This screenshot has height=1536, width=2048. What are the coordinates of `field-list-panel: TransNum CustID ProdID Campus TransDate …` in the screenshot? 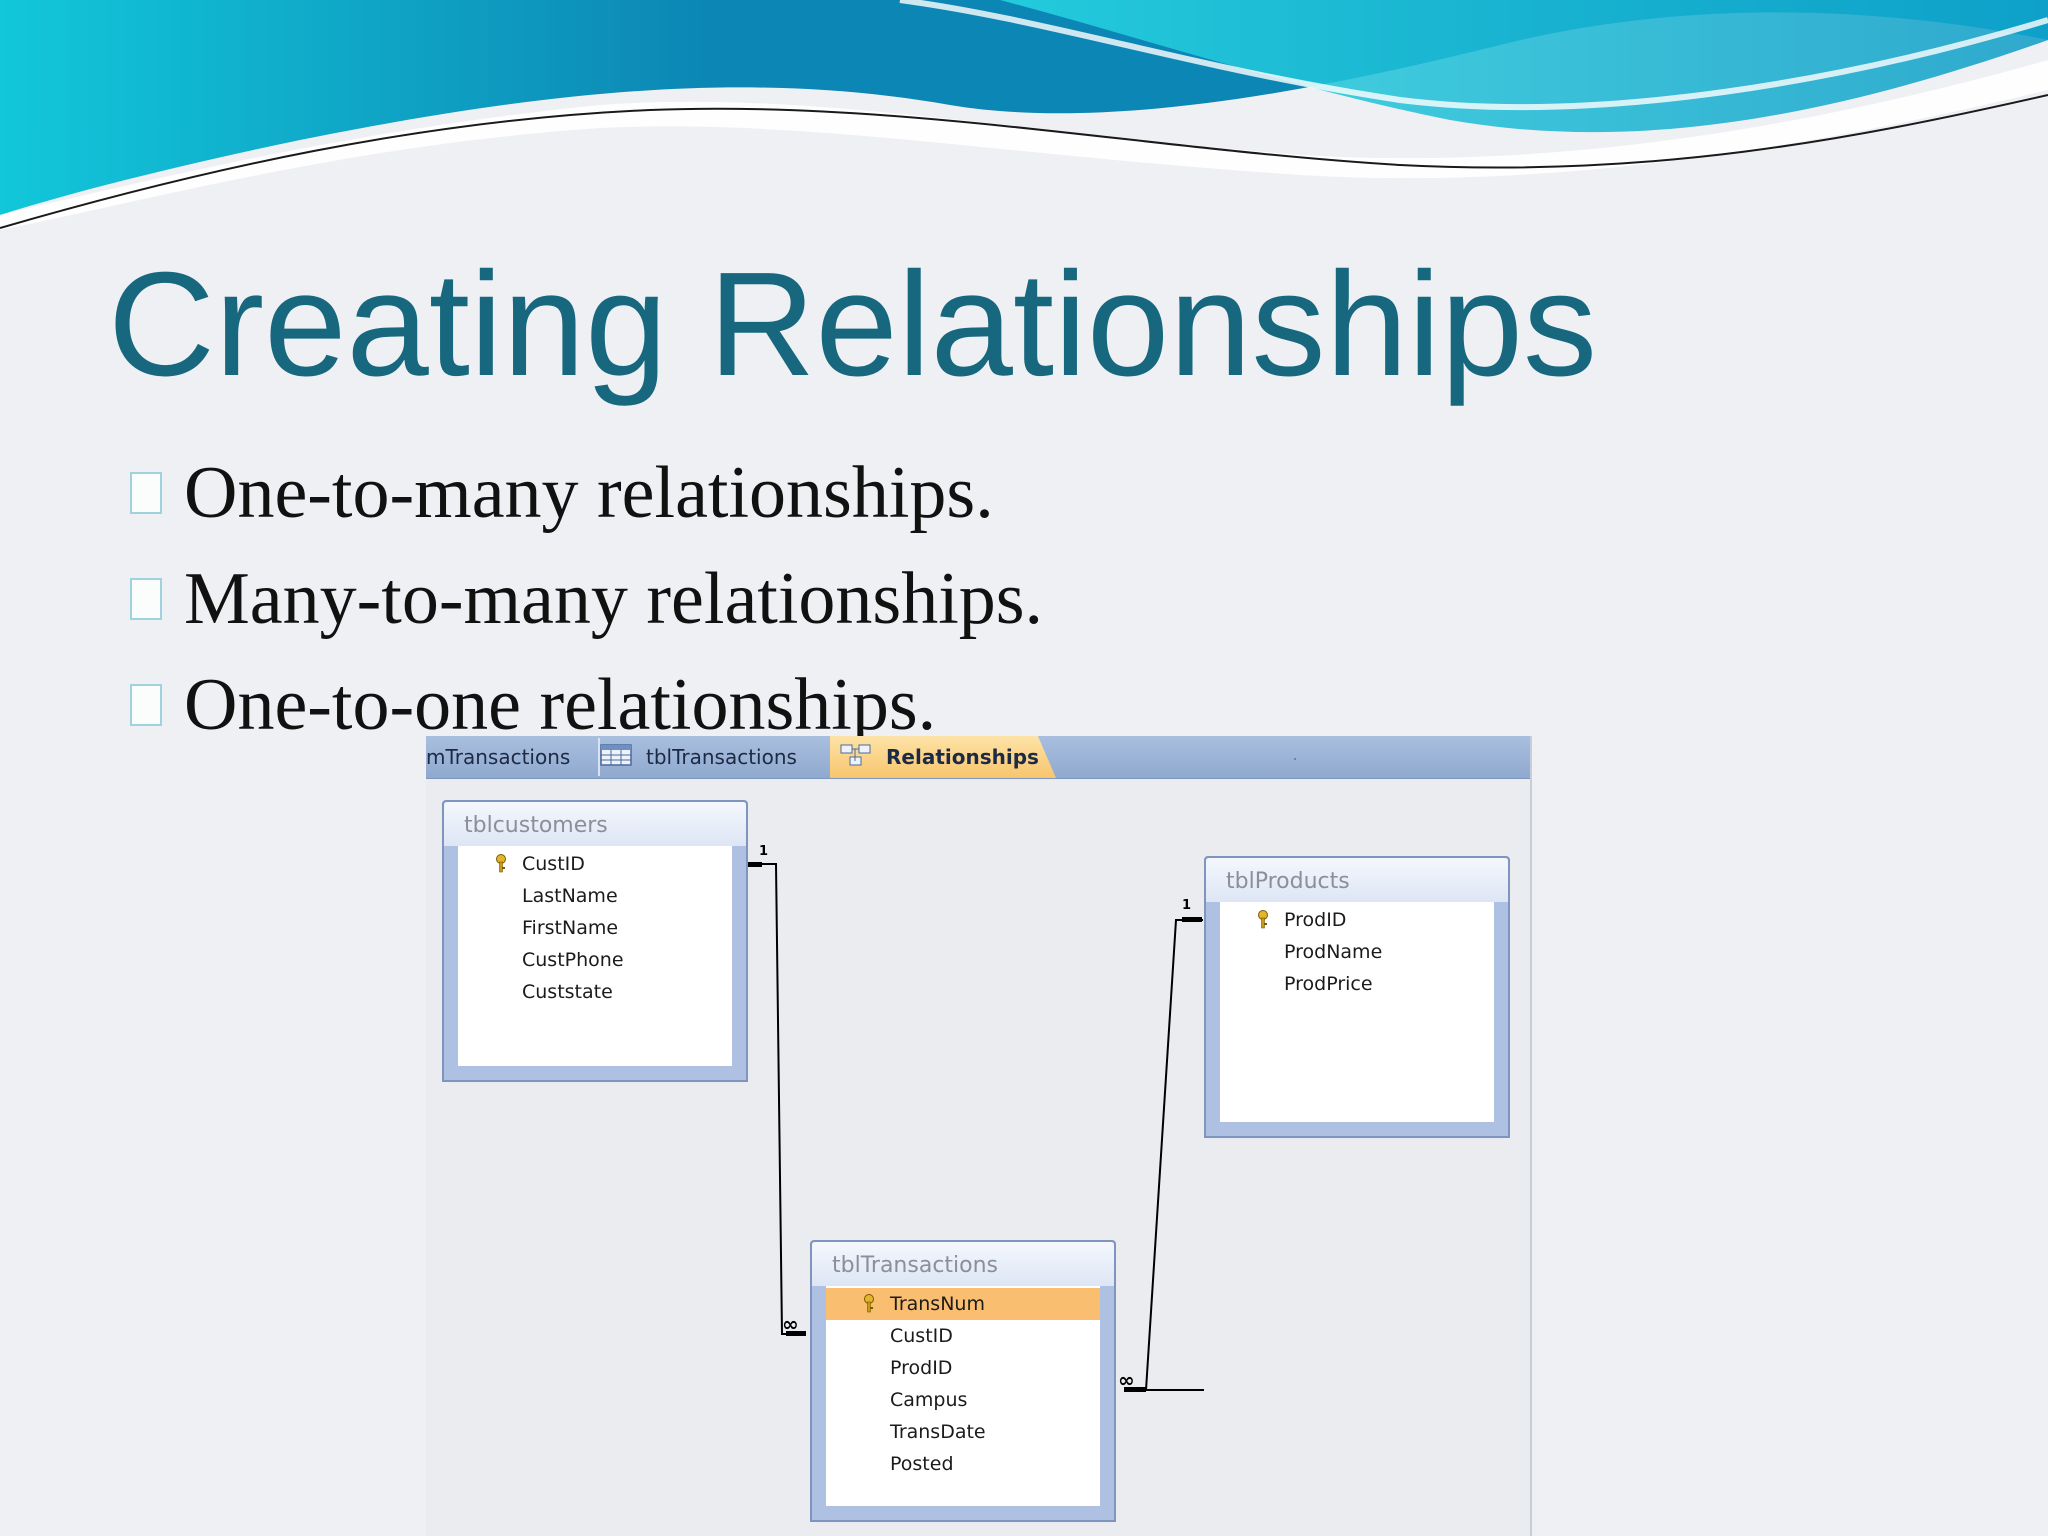 It's located at (963, 1396).